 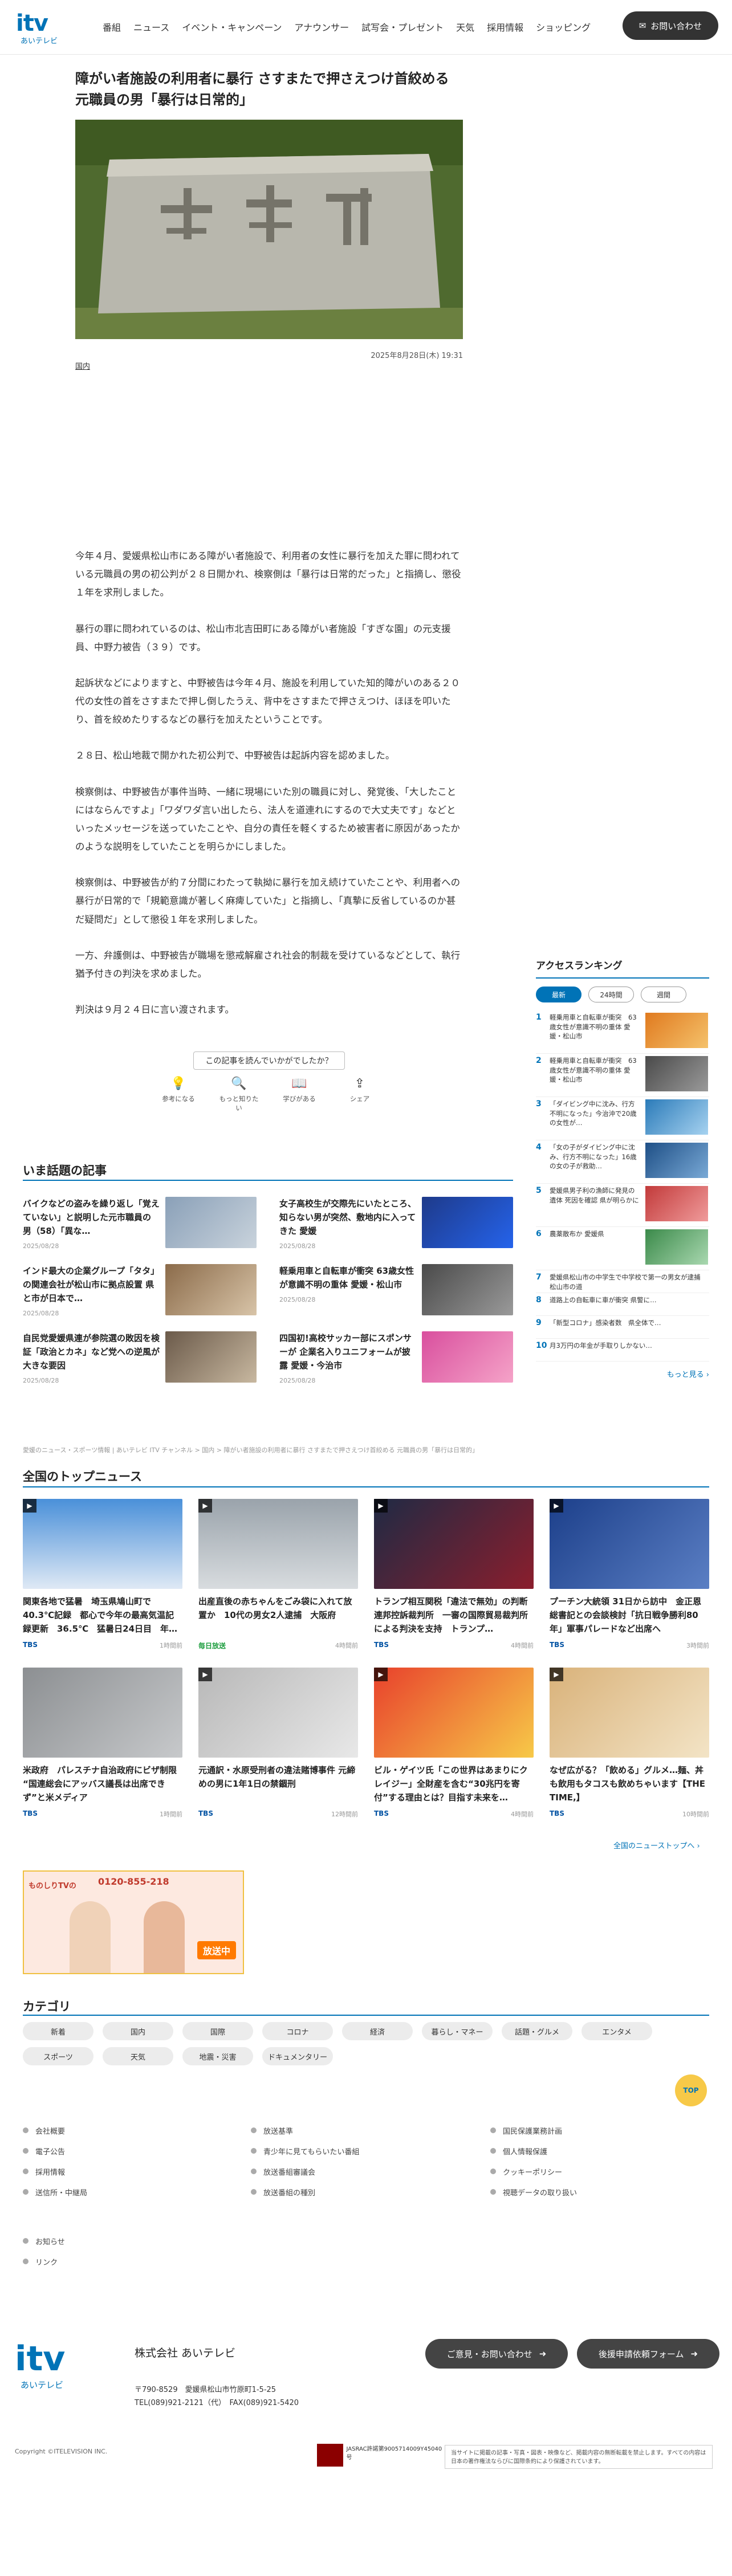 What do you see at coordinates (217, 2402) in the screenshot?
I see `corp-tel: TEL(089)921-2121（代） FAX(089)921-5420` at bounding box center [217, 2402].